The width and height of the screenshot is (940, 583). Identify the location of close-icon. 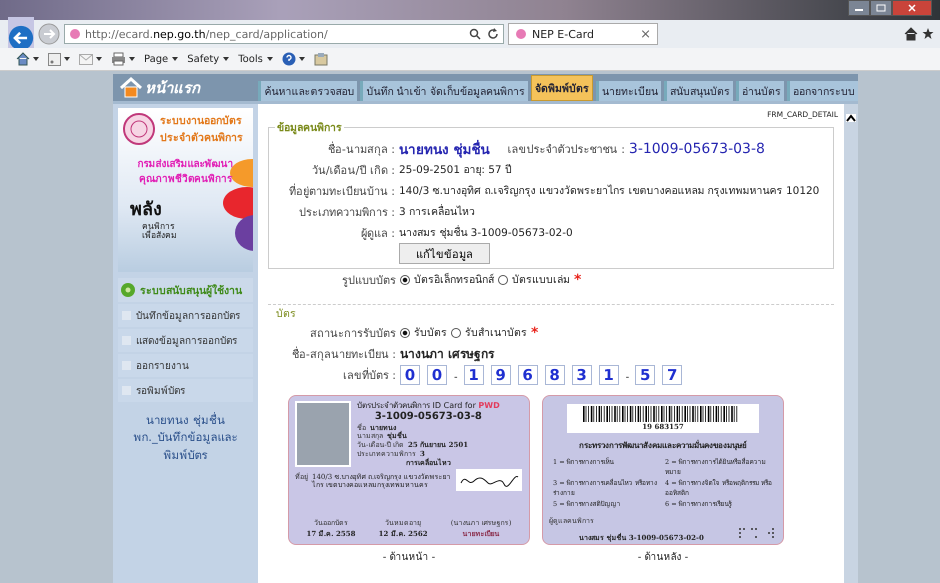
(912, 8).